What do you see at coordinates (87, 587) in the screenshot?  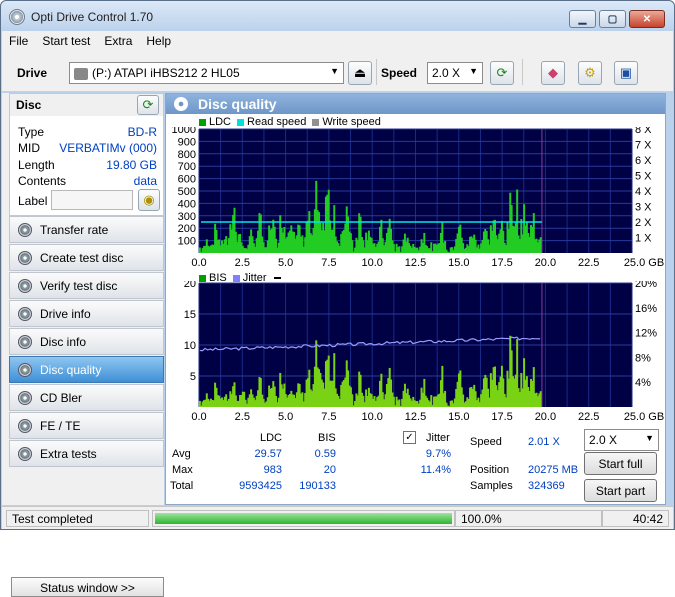 I see `status-window-button: Status window >>` at bounding box center [87, 587].